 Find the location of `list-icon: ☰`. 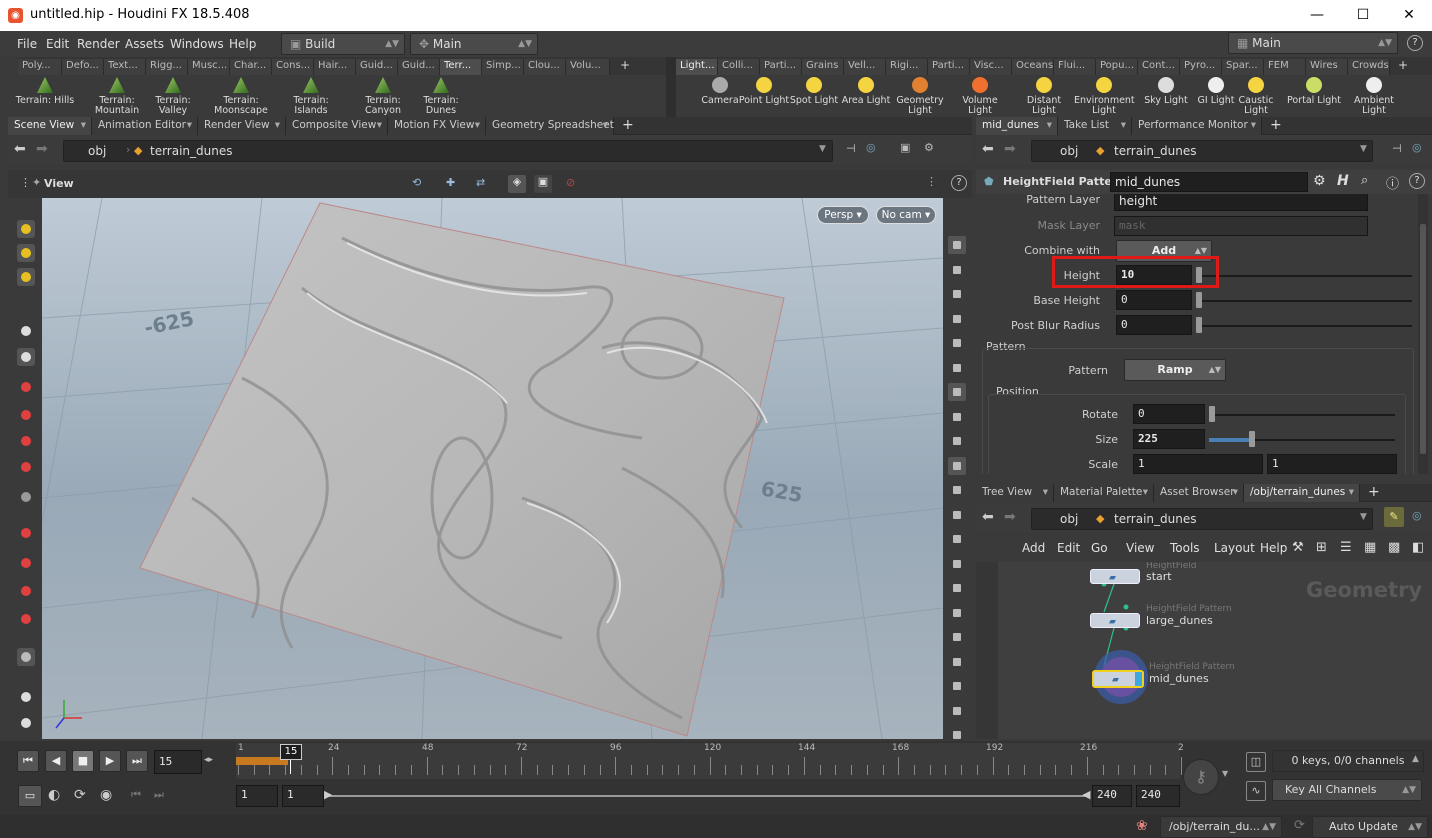

list-icon: ☰ is located at coordinates (1346, 547).